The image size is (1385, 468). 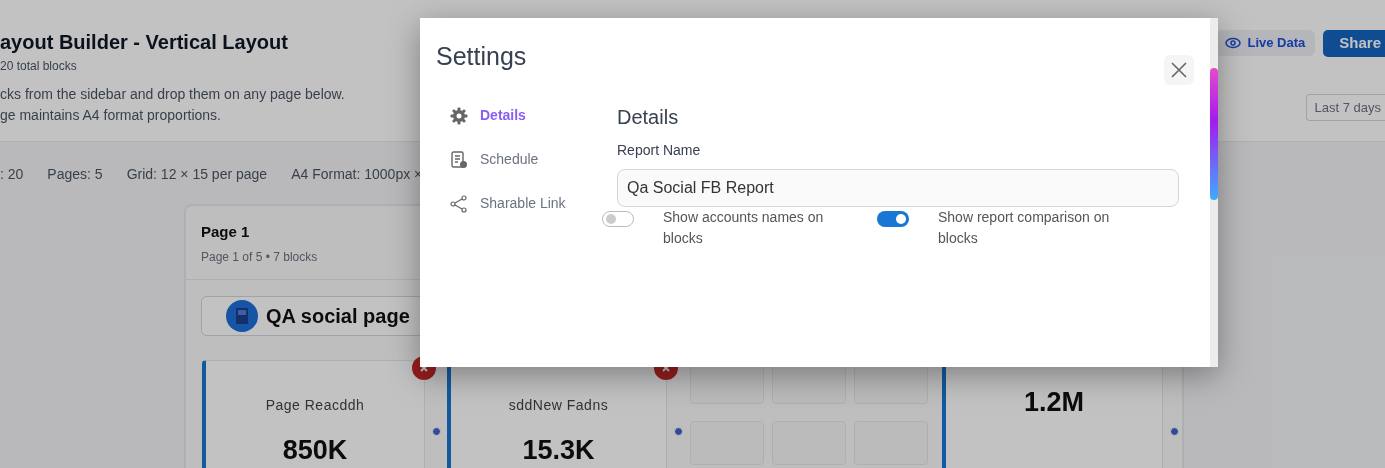 I want to click on share-icon, so click(x=459, y=203).